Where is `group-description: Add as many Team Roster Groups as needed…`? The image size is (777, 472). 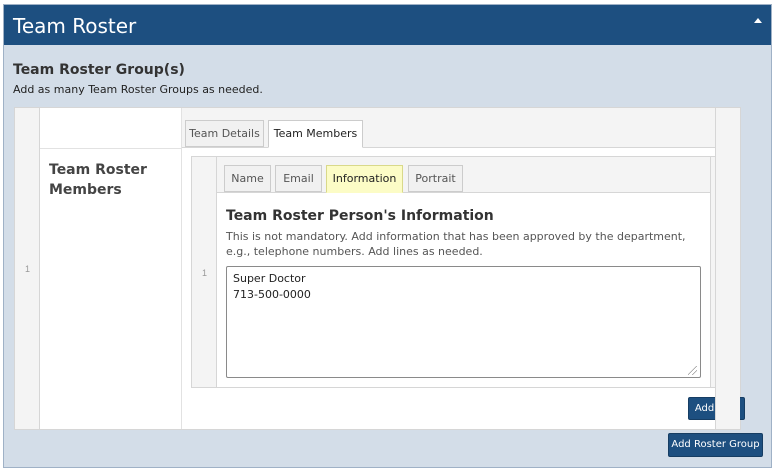 group-description: Add as many Team Roster Groups as needed… is located at coordinates (138, 89).